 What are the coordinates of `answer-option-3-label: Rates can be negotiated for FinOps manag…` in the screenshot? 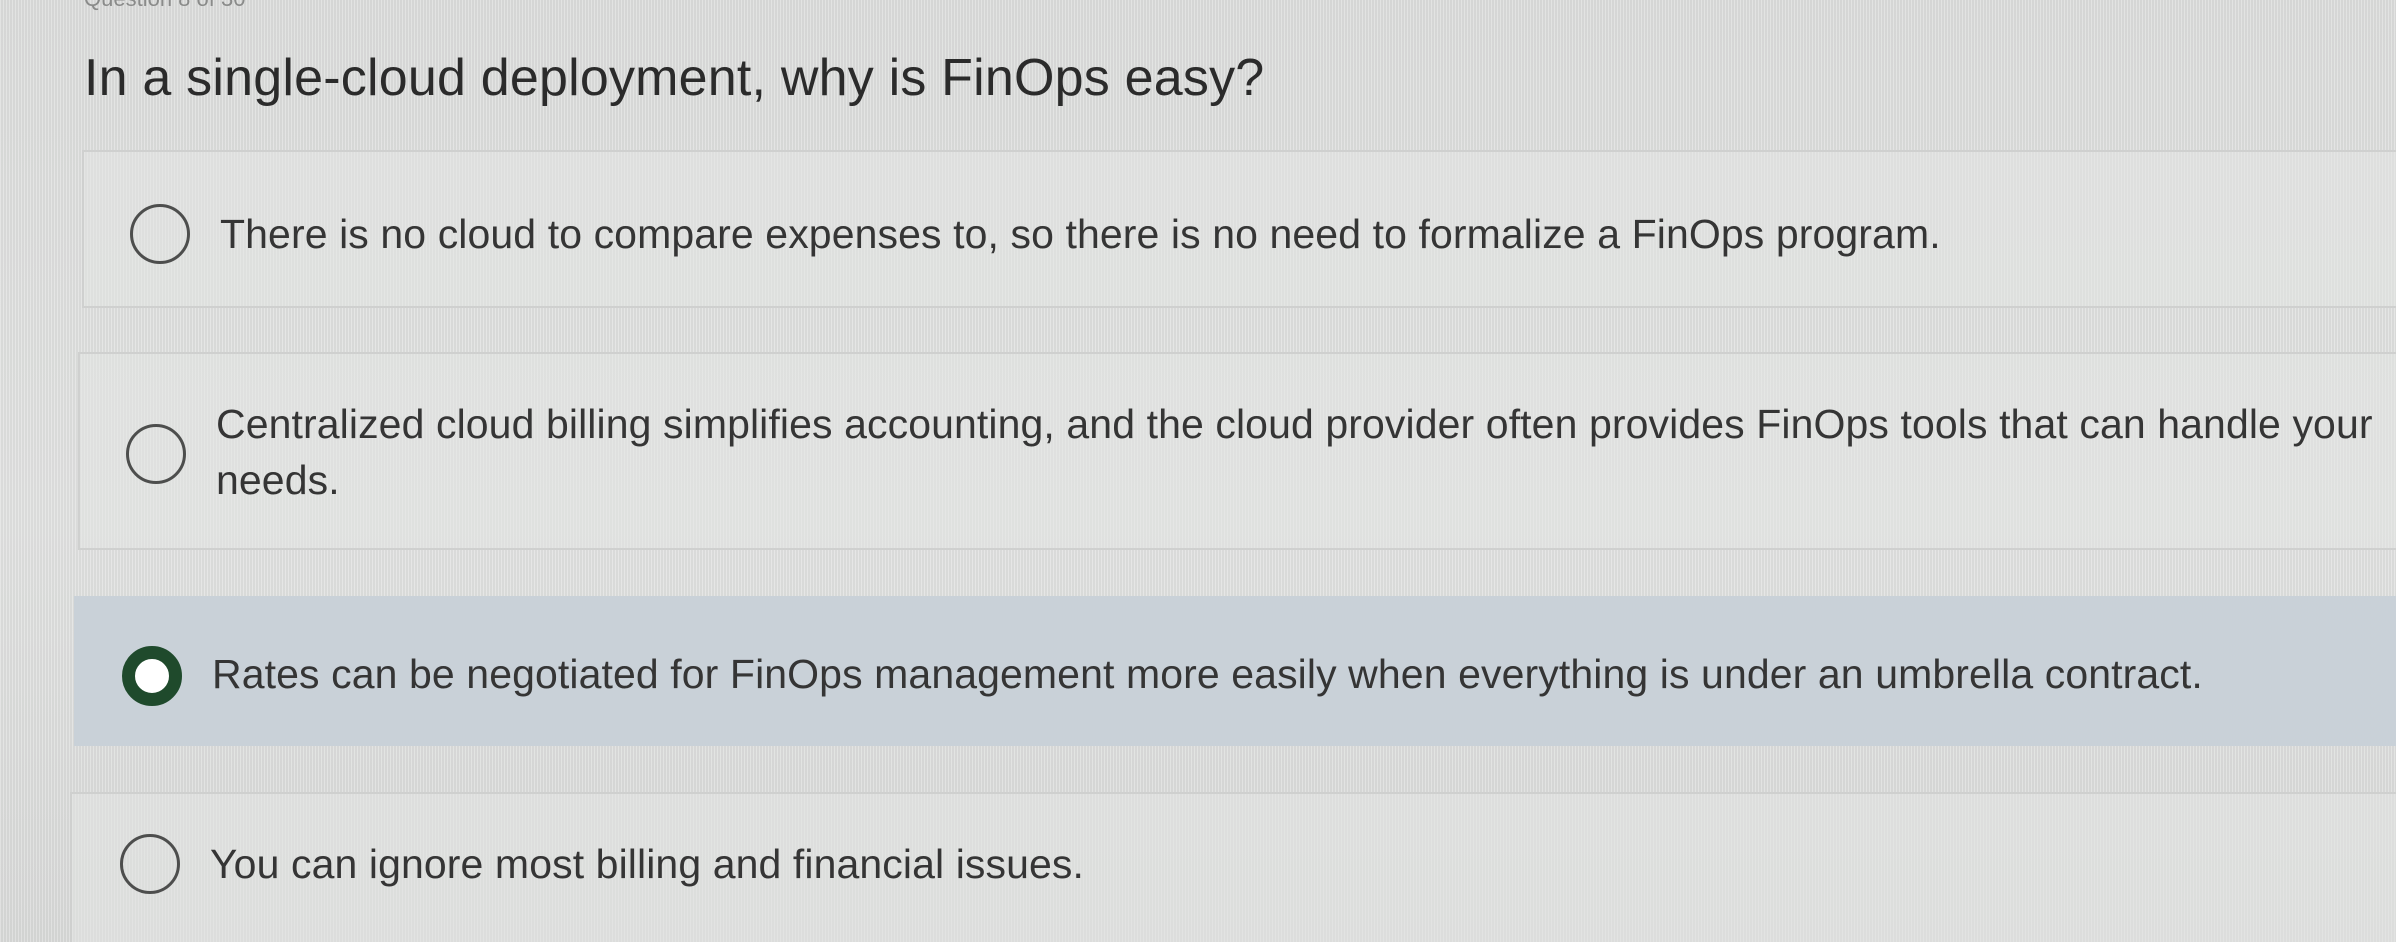 It's located at (1207, 674).